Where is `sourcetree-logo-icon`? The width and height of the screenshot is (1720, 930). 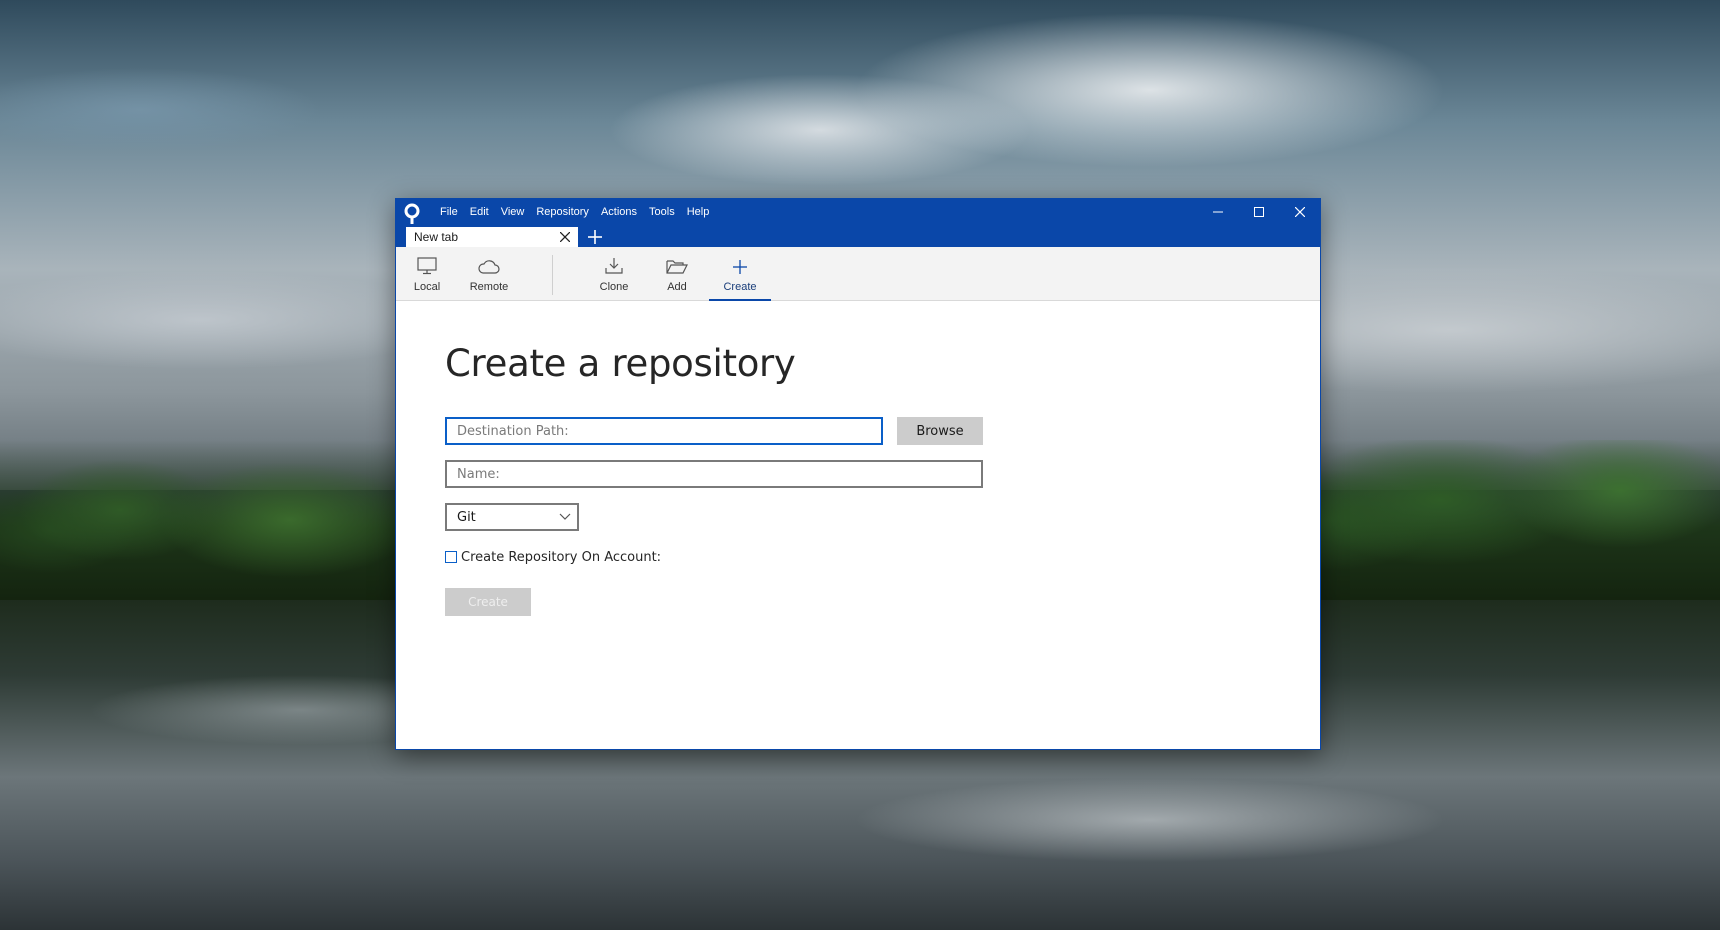 sourcetree-logo-icon is located at coordinates (413, 214).